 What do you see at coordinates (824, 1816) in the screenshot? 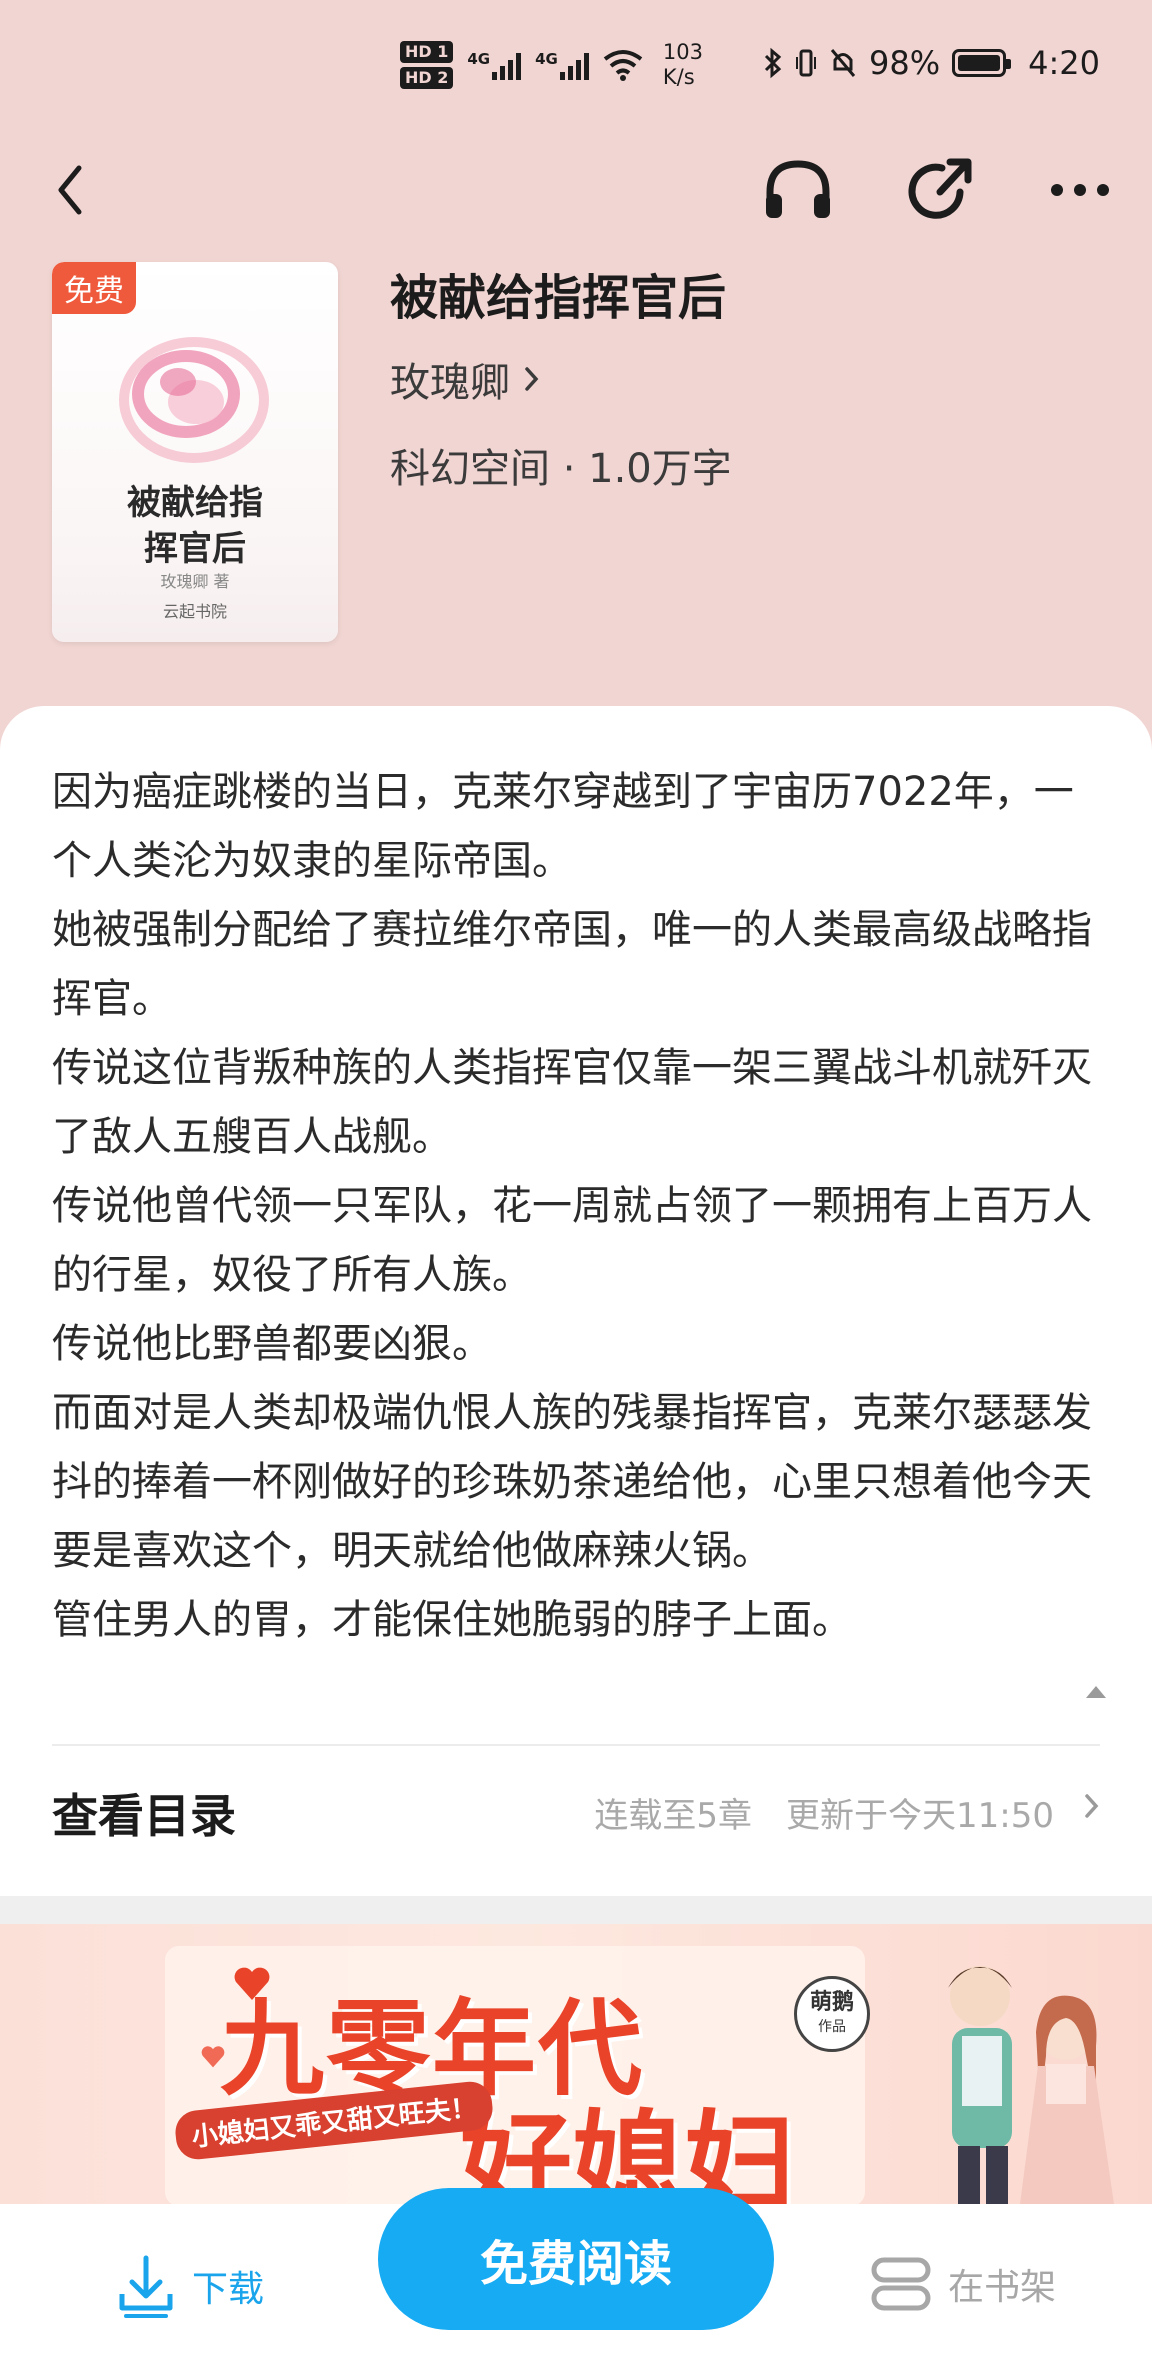
I see `toc-status: 连载至5章 更新于今天11:50` at bounding box center [824, 1816].